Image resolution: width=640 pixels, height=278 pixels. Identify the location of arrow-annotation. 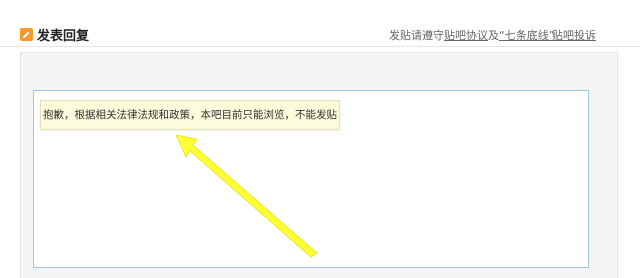
(246, 196).